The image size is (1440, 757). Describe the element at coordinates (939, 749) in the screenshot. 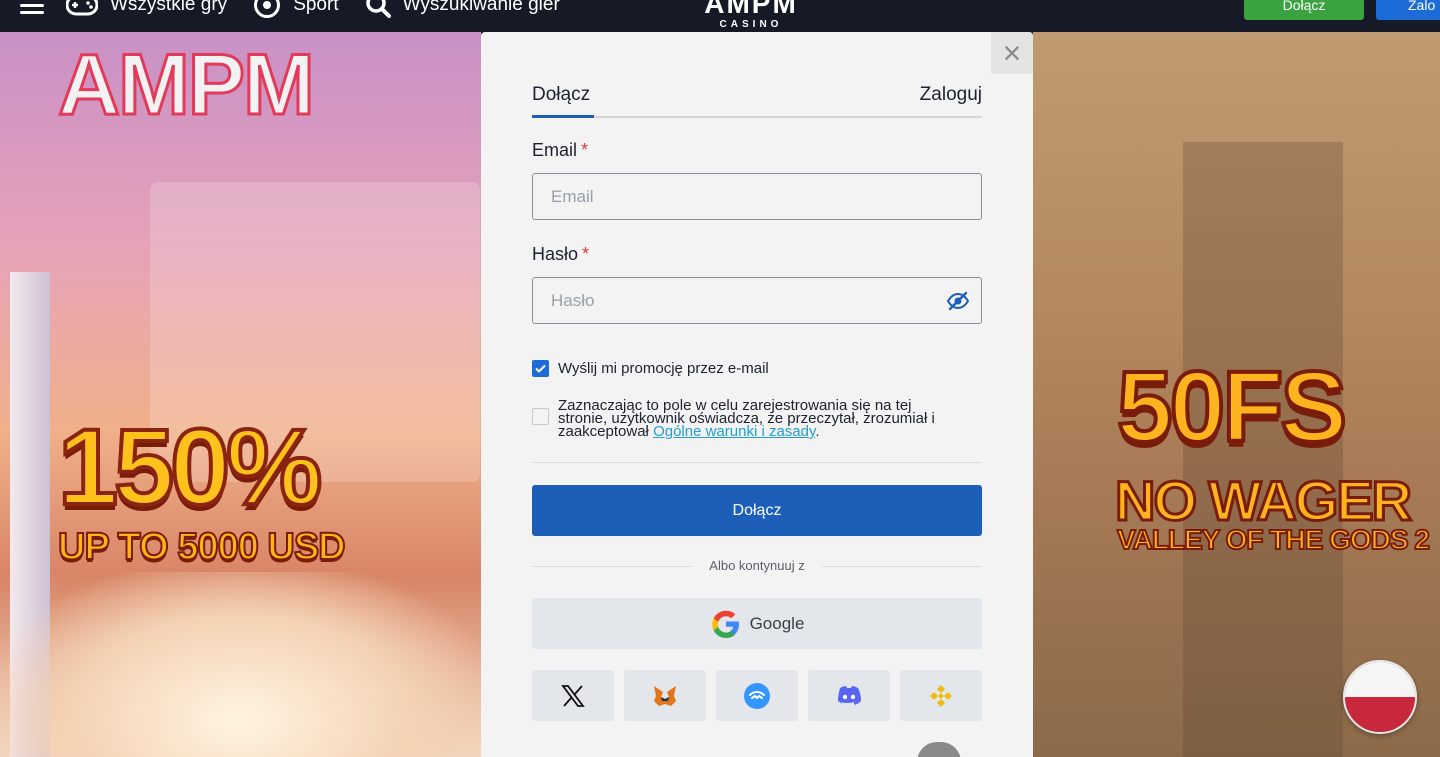

I see `badge-icon` at that location.